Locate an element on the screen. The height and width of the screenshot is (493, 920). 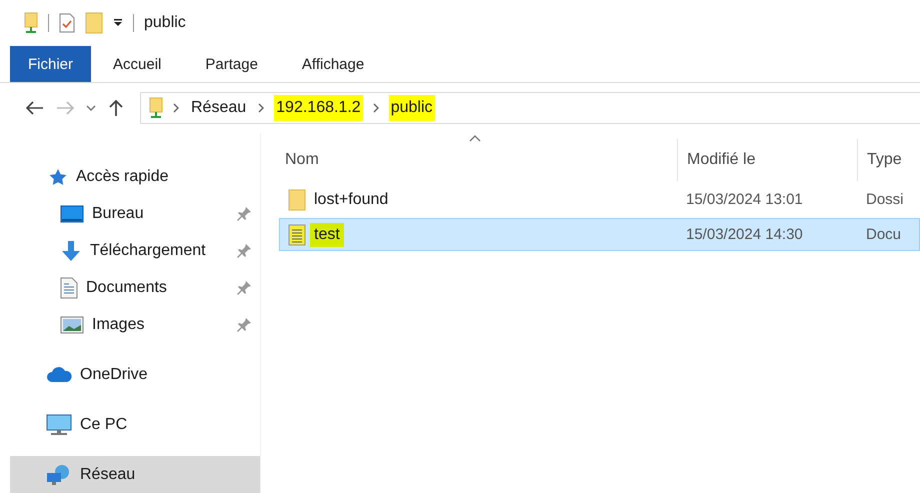
document-icon is located at coordinates (69, 288).